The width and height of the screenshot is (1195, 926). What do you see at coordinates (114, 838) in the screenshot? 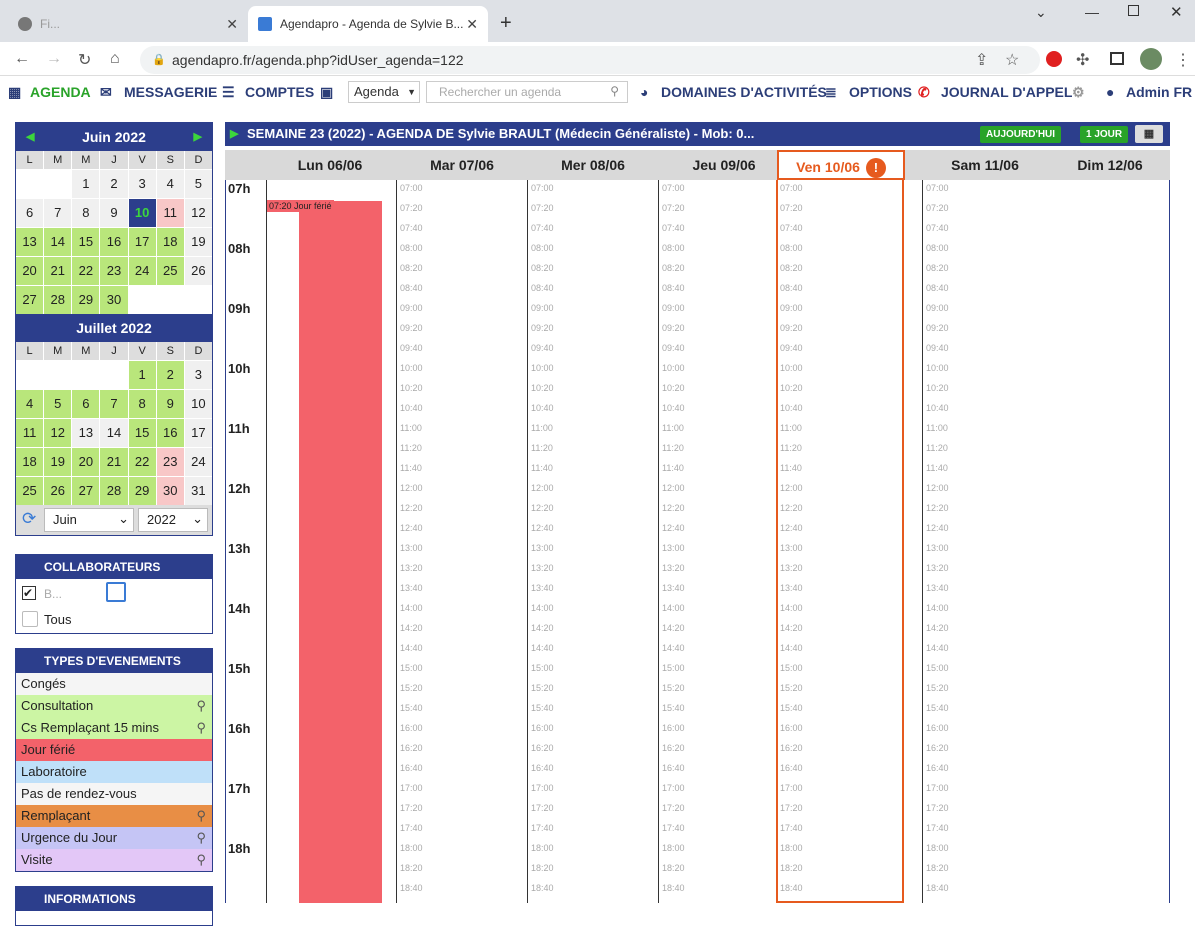
I see `event-type-item: Urgence du Jour ⚲` at bounding box center [114, 838].